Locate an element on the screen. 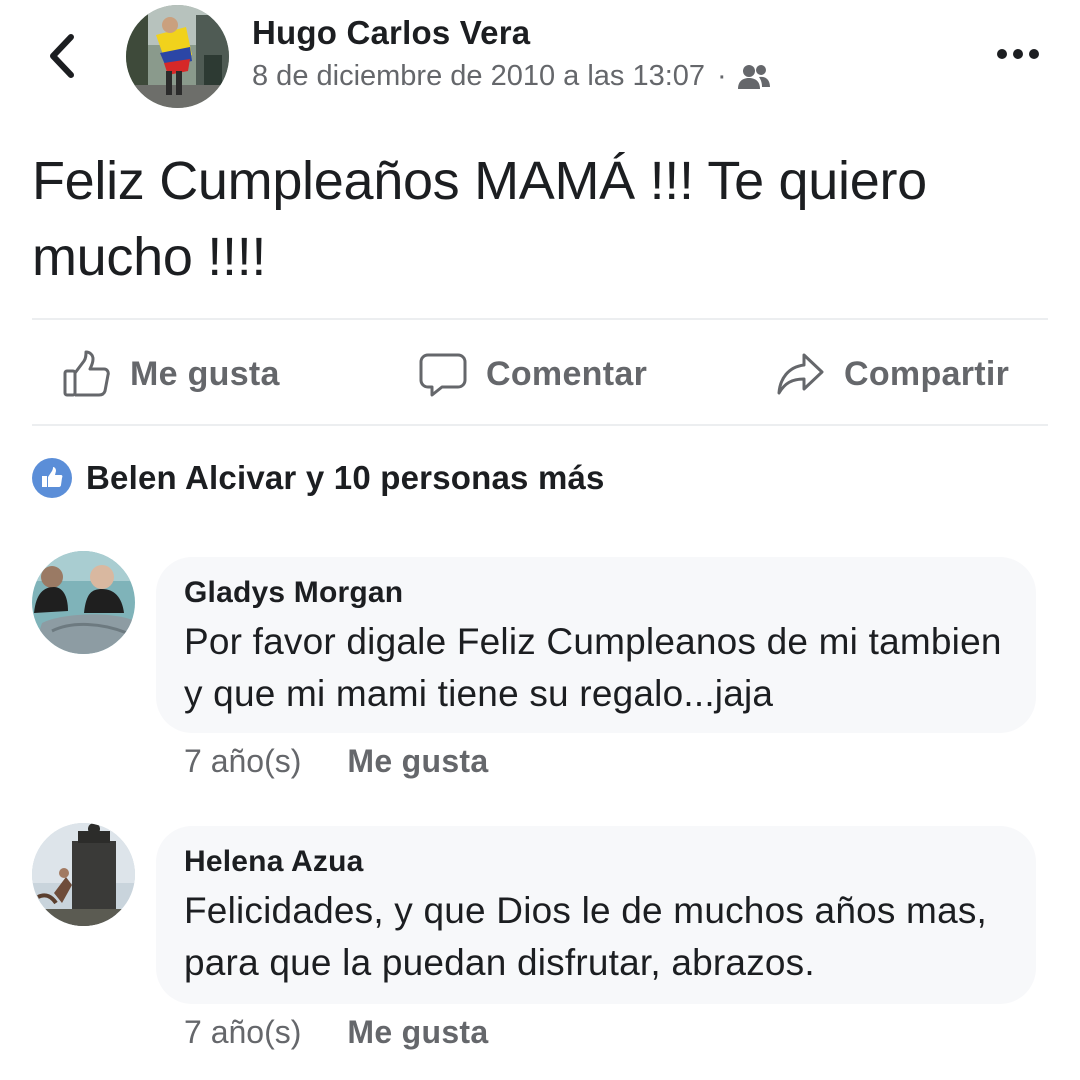  comment-button: Comentar is located at coordinates (532, 374).